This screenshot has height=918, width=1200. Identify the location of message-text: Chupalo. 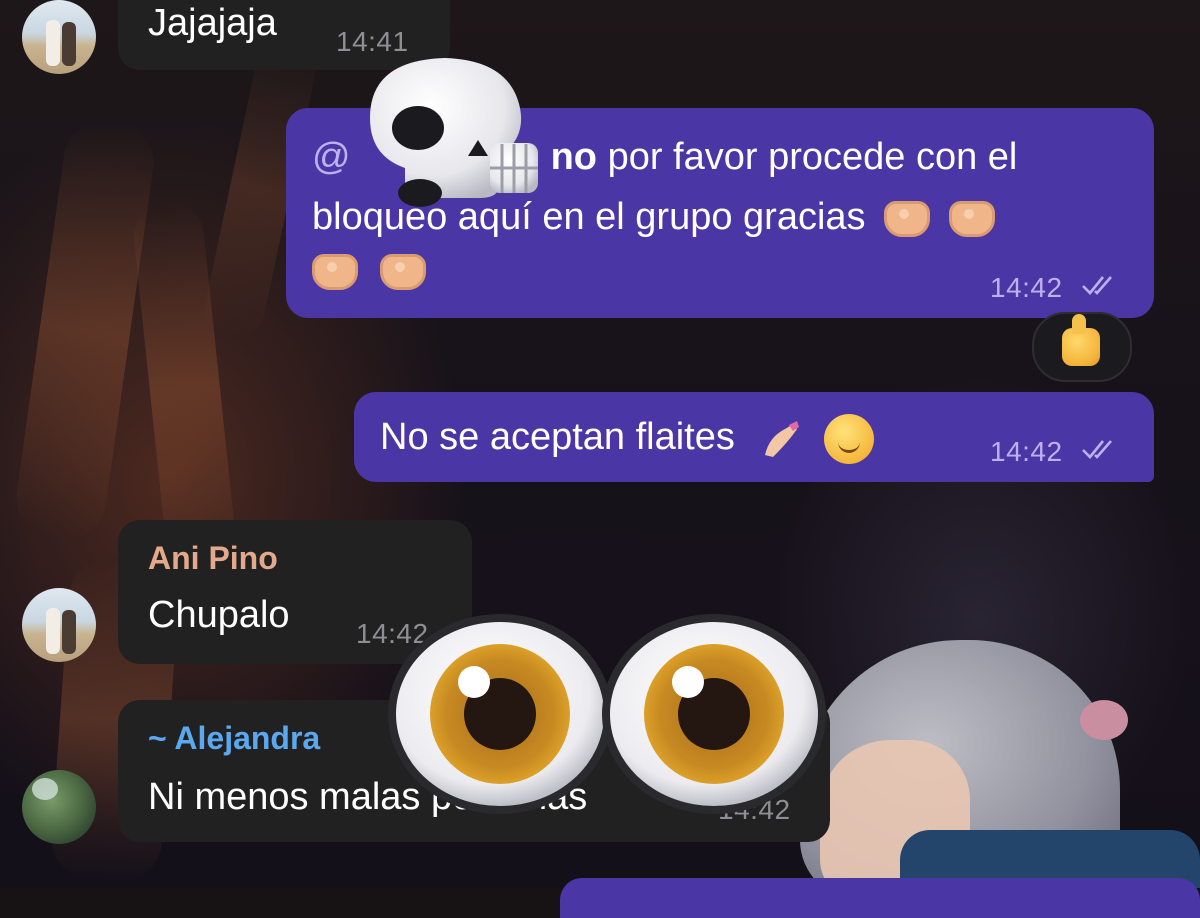
(219, 615).